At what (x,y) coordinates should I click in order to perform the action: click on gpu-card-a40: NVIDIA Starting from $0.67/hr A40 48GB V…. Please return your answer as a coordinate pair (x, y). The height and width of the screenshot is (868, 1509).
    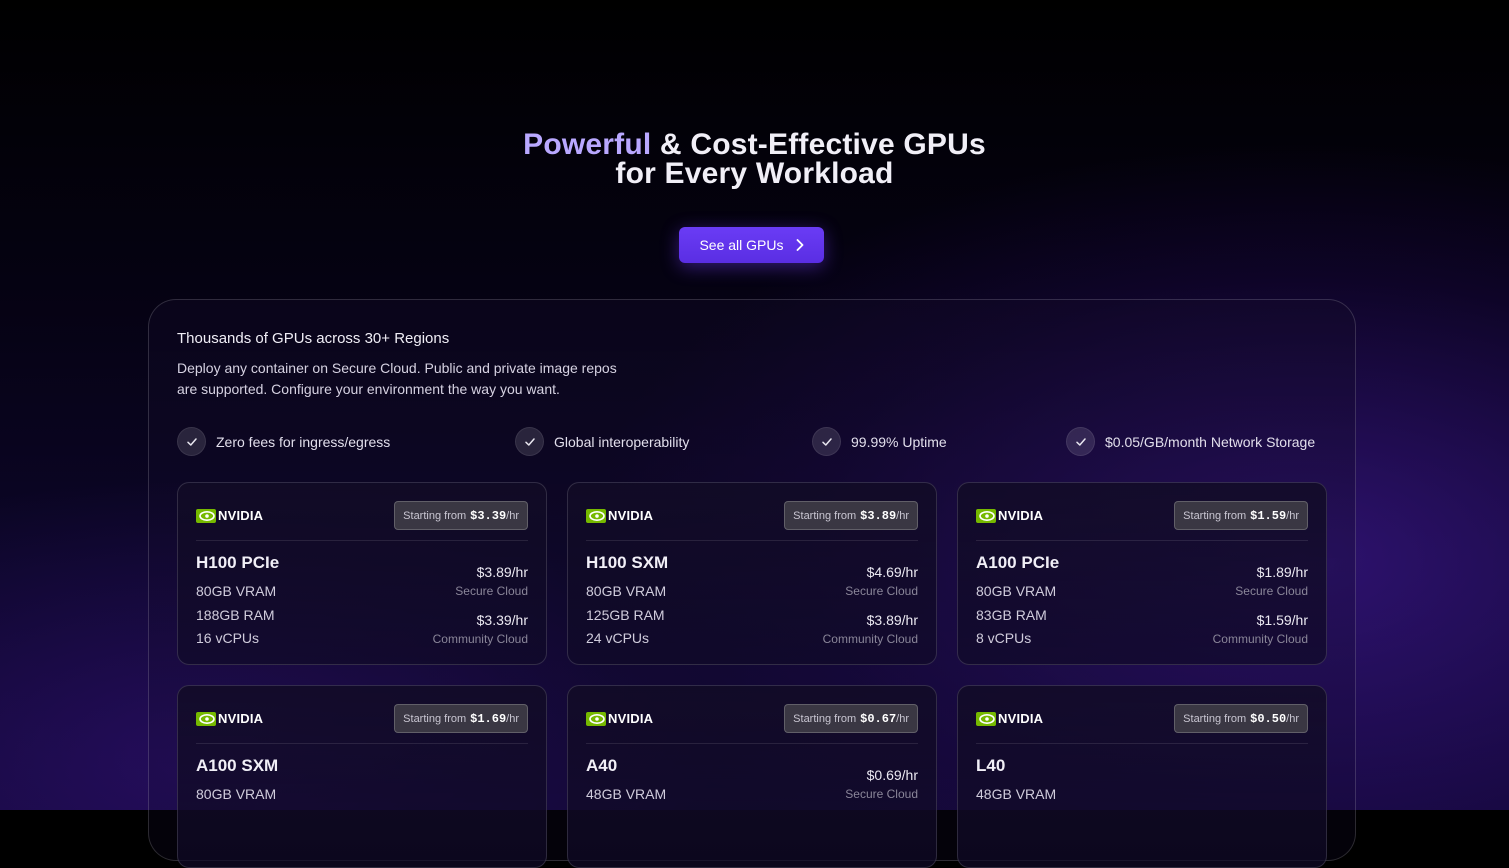
    Looking at the image, I should click on (752, 776).